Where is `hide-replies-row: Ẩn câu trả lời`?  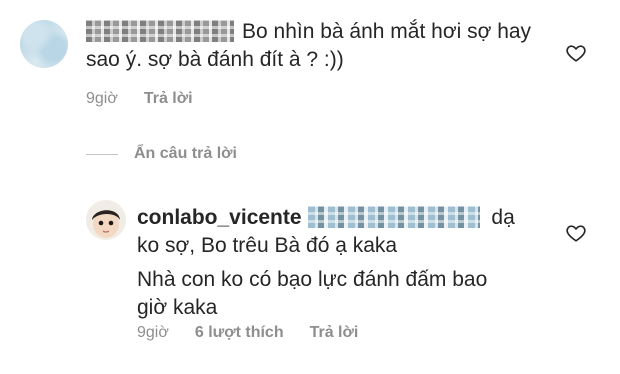
hide-replies-row: Ẩn câu trả lời is located at coordinates (161, 154).